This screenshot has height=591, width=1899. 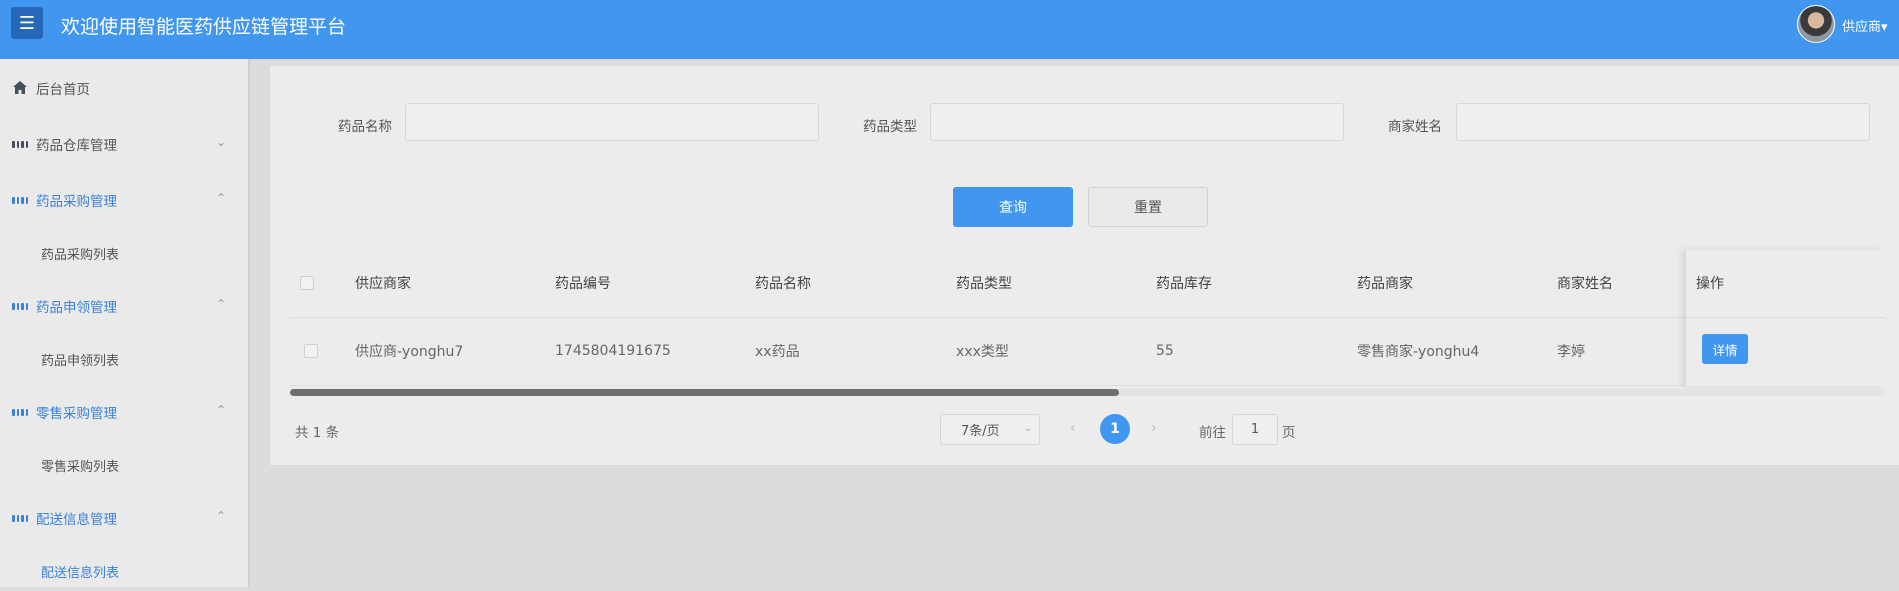 I want to click on sidebar-item-label: 后台首页, so click(x=63, y=90).